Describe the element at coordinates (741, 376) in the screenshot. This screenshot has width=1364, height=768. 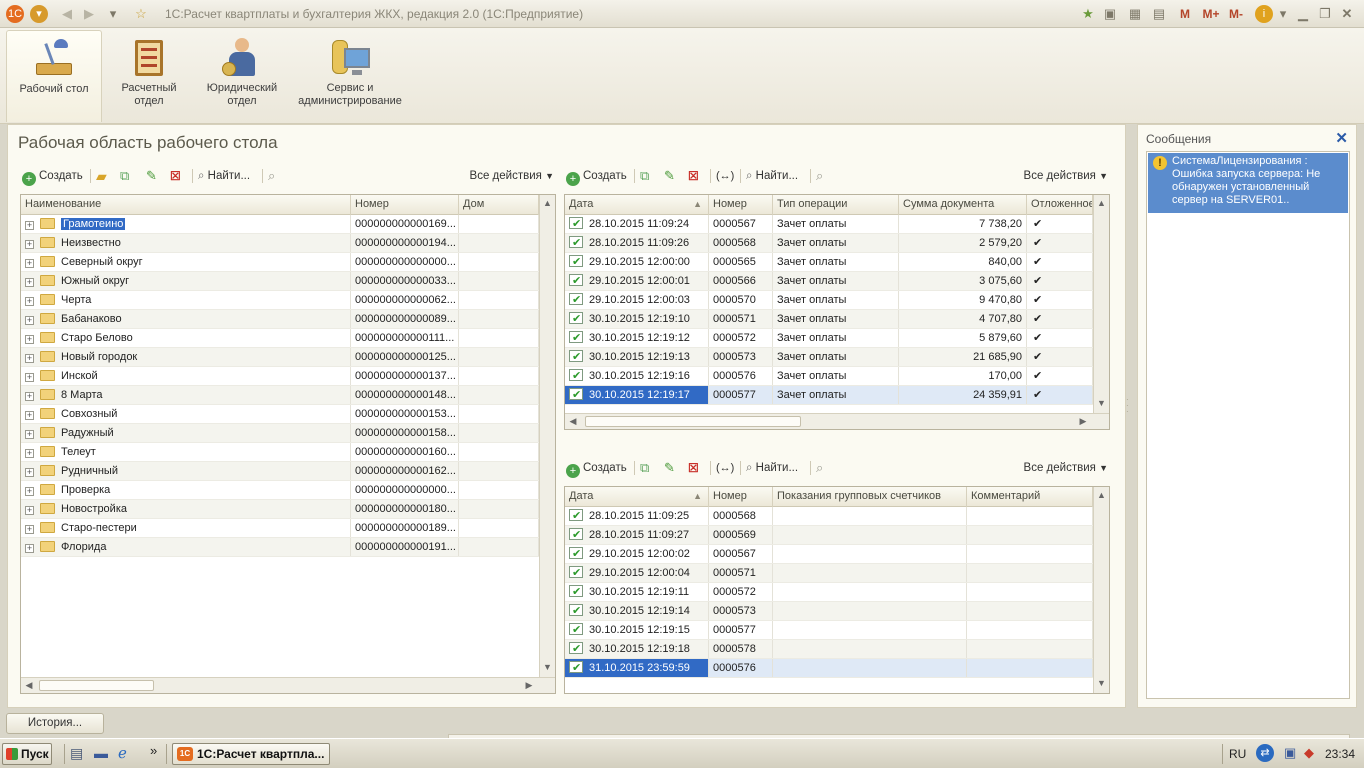
I see `number-cell: 0000576` at that location.